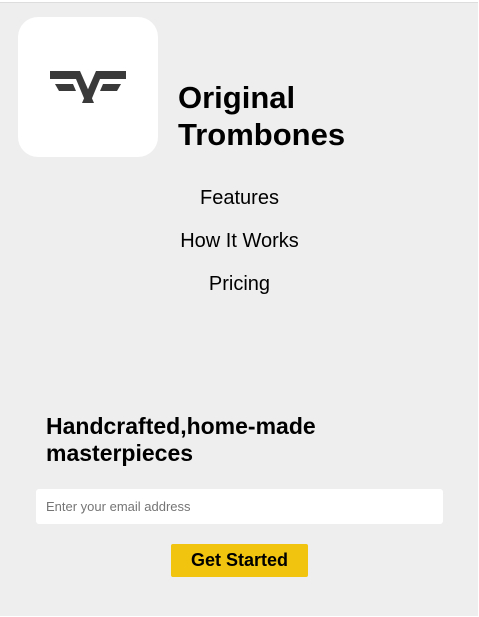 Image resolution: width=479 pixels, height=617 pixels. Describe the element at coordinates (308, 116) in the screenshot. I see `brand-name: Original Trombones` at that location.